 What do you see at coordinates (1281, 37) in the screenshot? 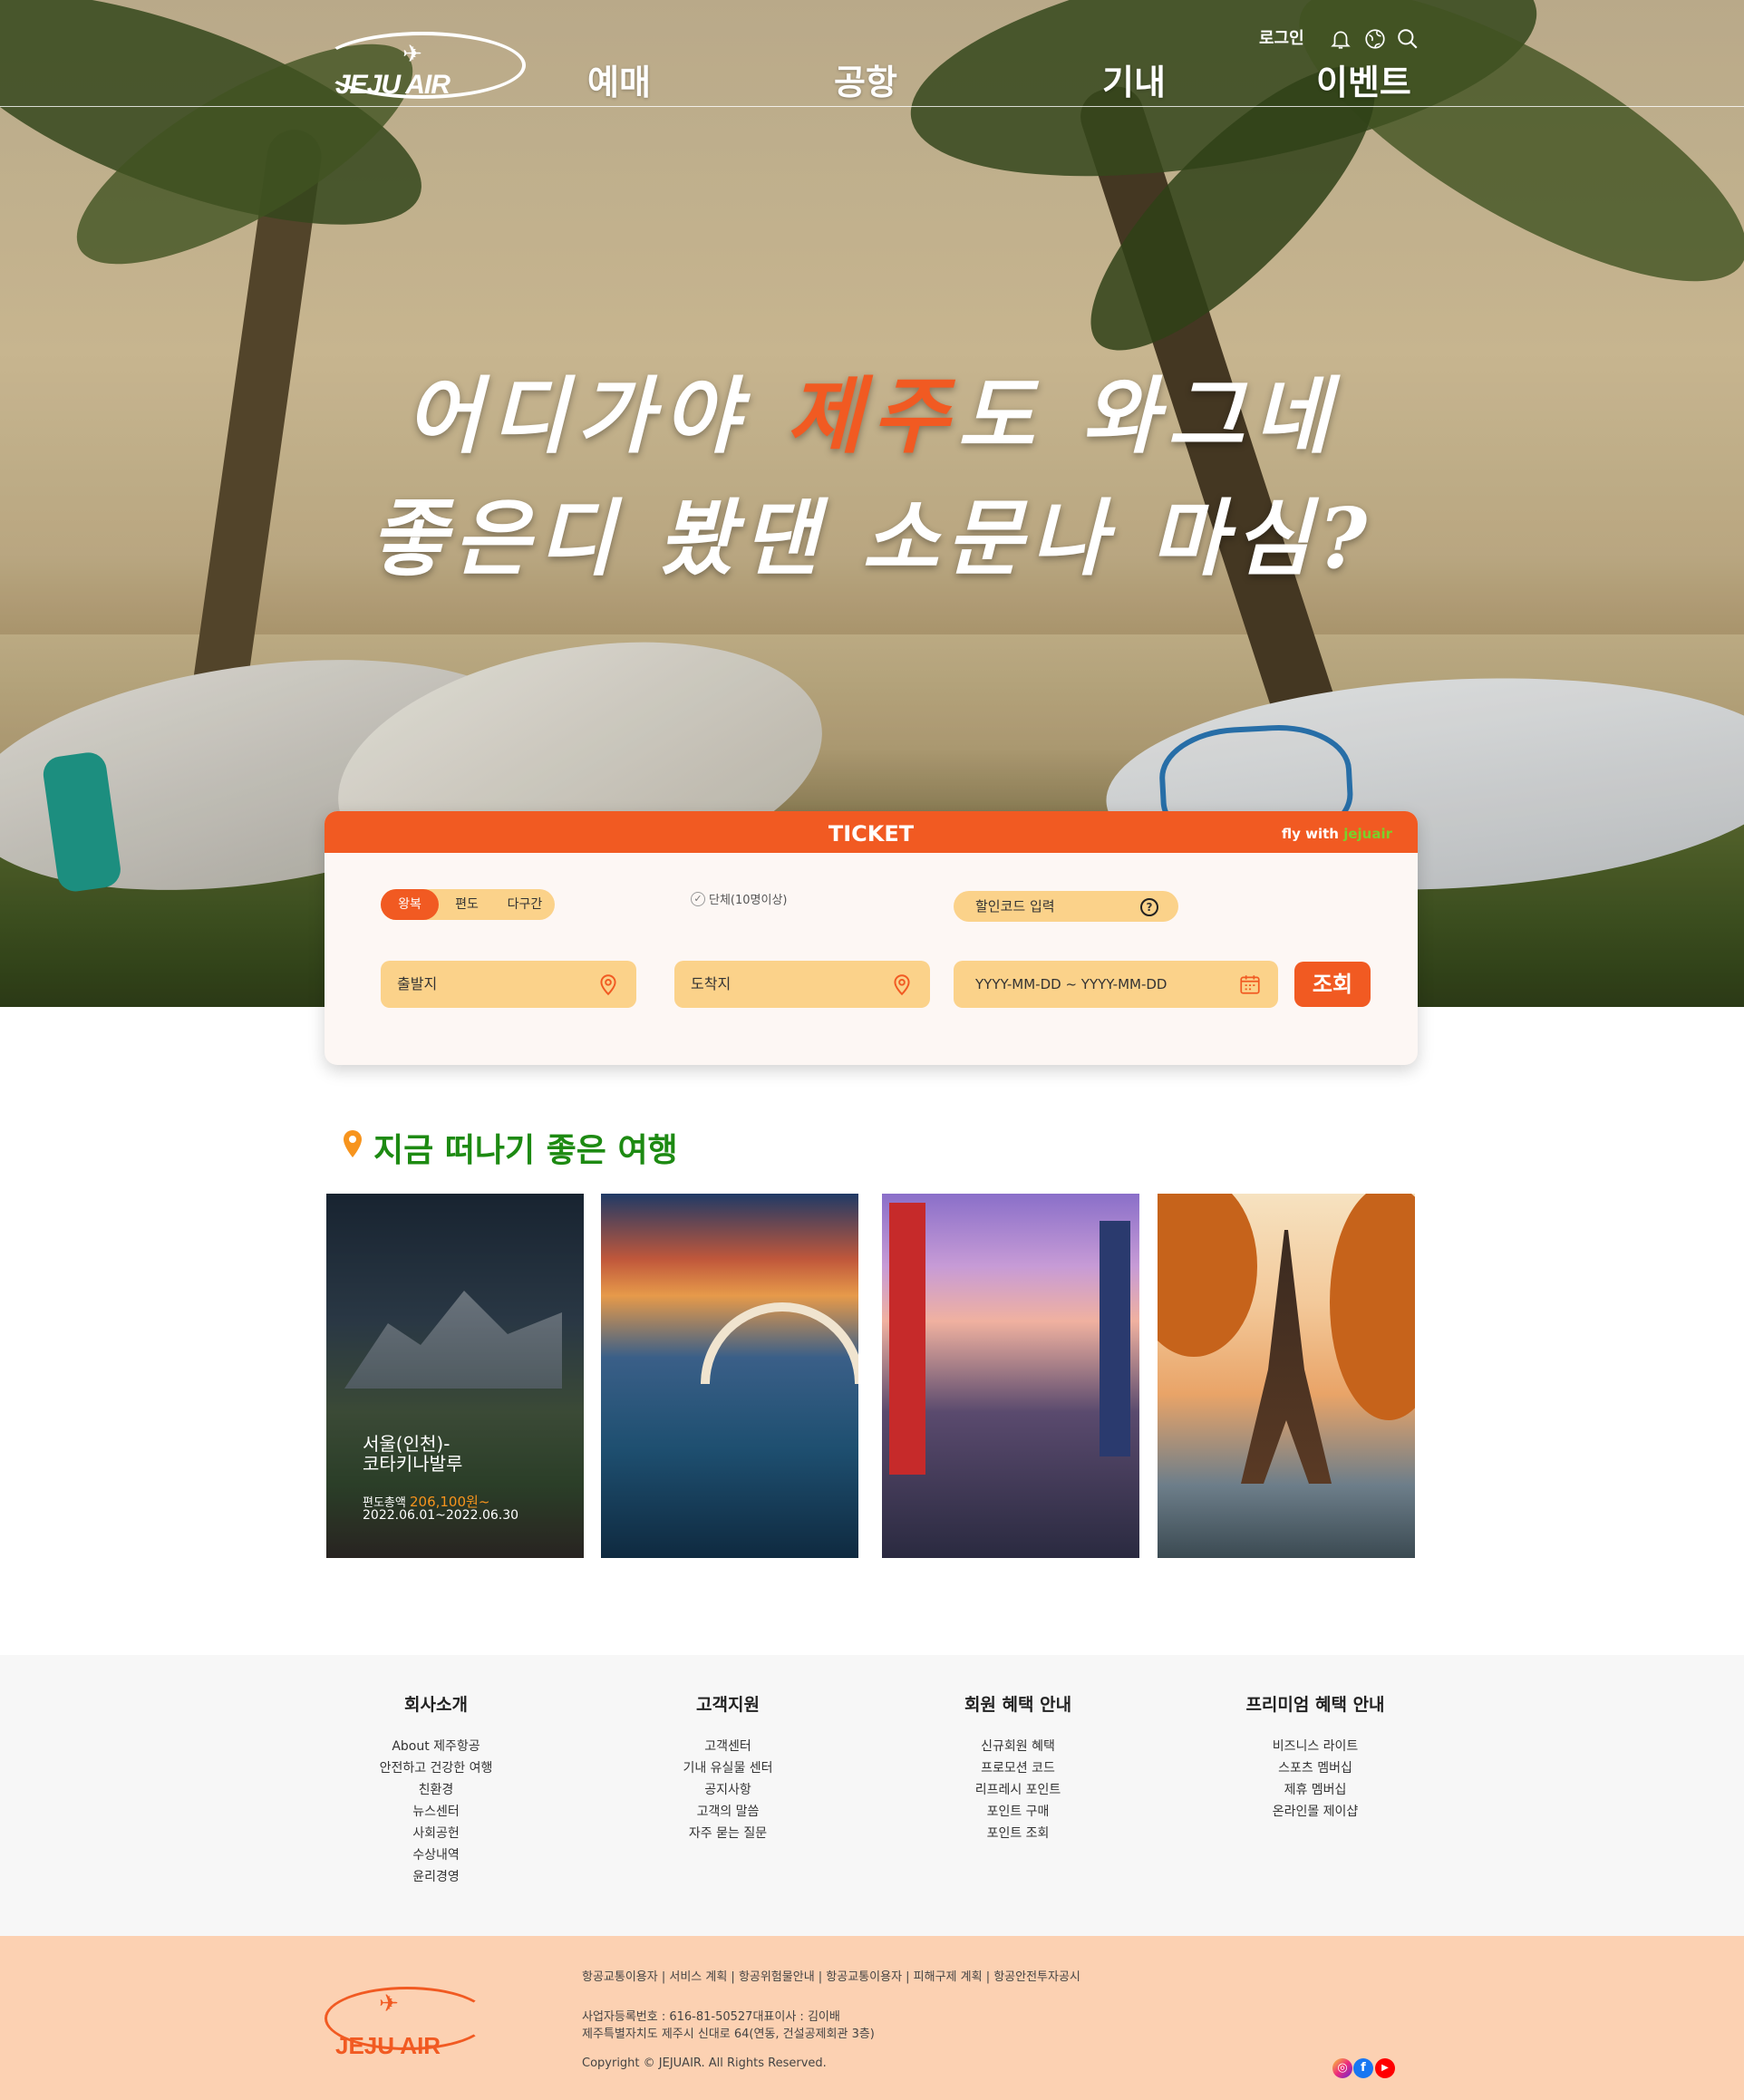
I see `login-link: 로그인` at bounding box center [1281, 37].